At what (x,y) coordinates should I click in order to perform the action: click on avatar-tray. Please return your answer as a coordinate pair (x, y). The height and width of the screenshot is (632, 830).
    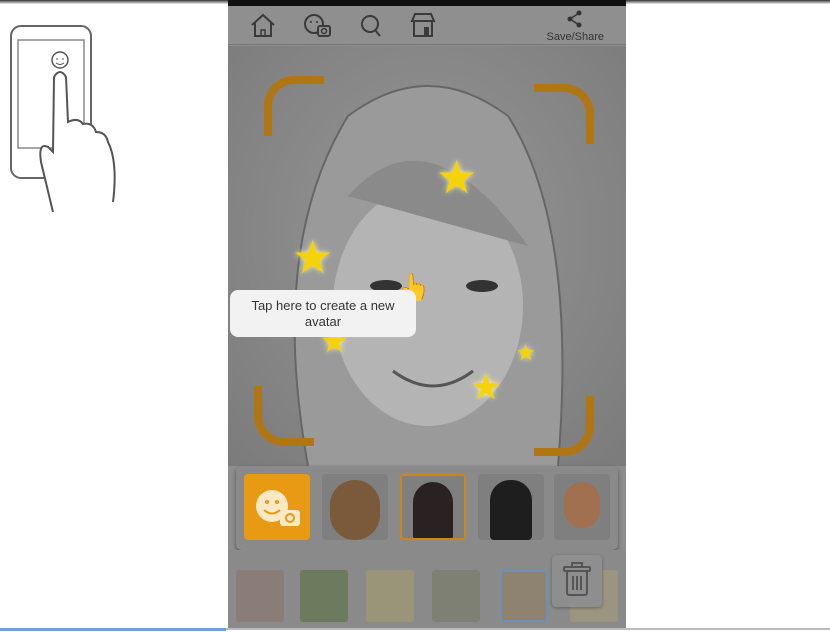
    Looking at the image, I should click on (427, 508).